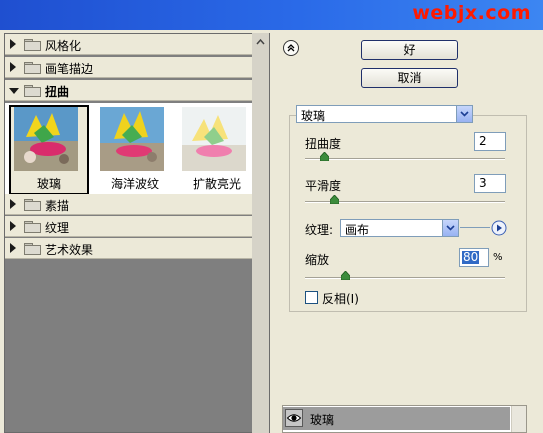 The image size is (543, 433). I want to click on scaling-unit: %, so click(498, 257).